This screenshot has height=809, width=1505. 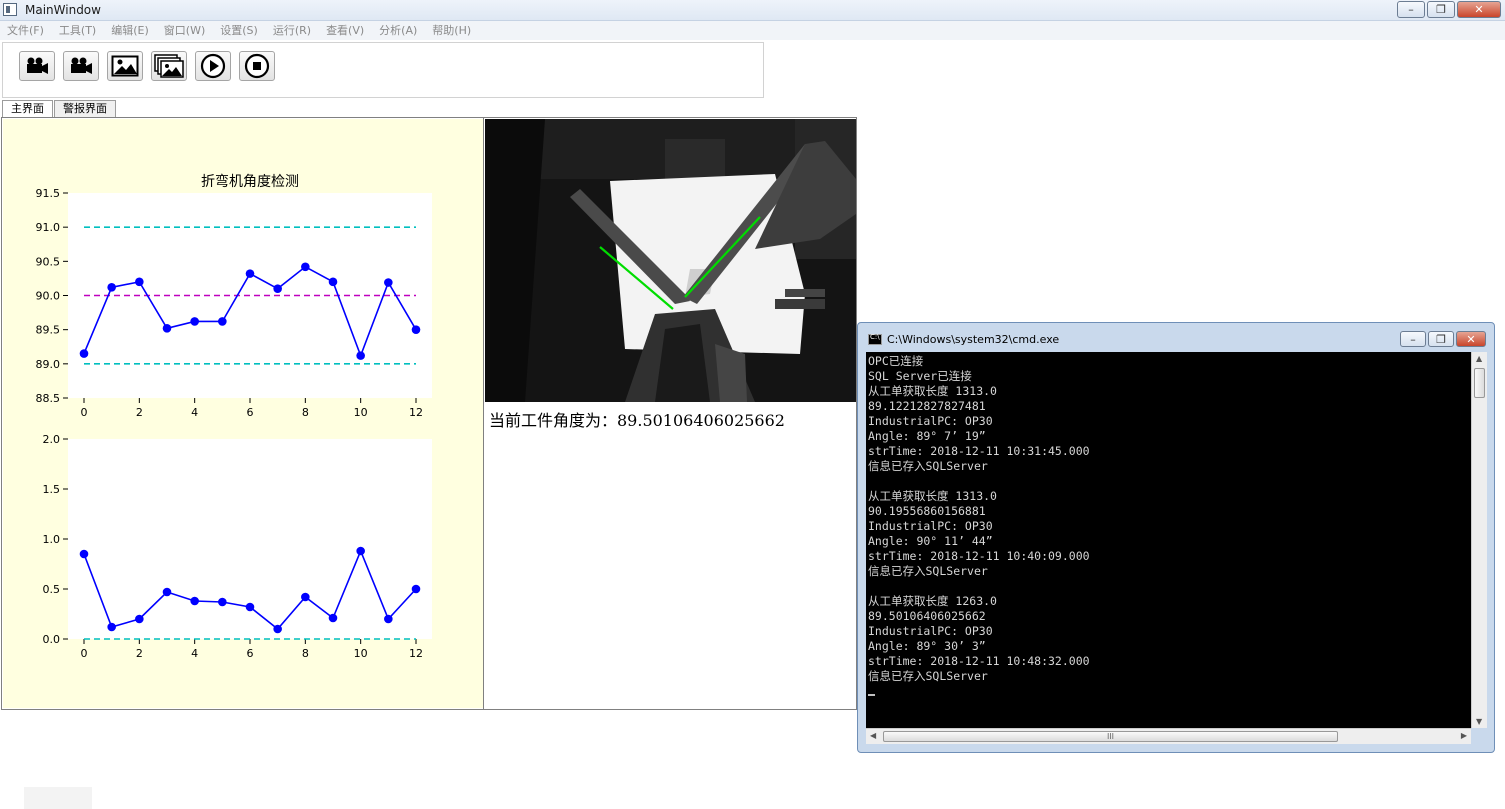 I want to click on camera-1-button, so click(x=37, y=66).